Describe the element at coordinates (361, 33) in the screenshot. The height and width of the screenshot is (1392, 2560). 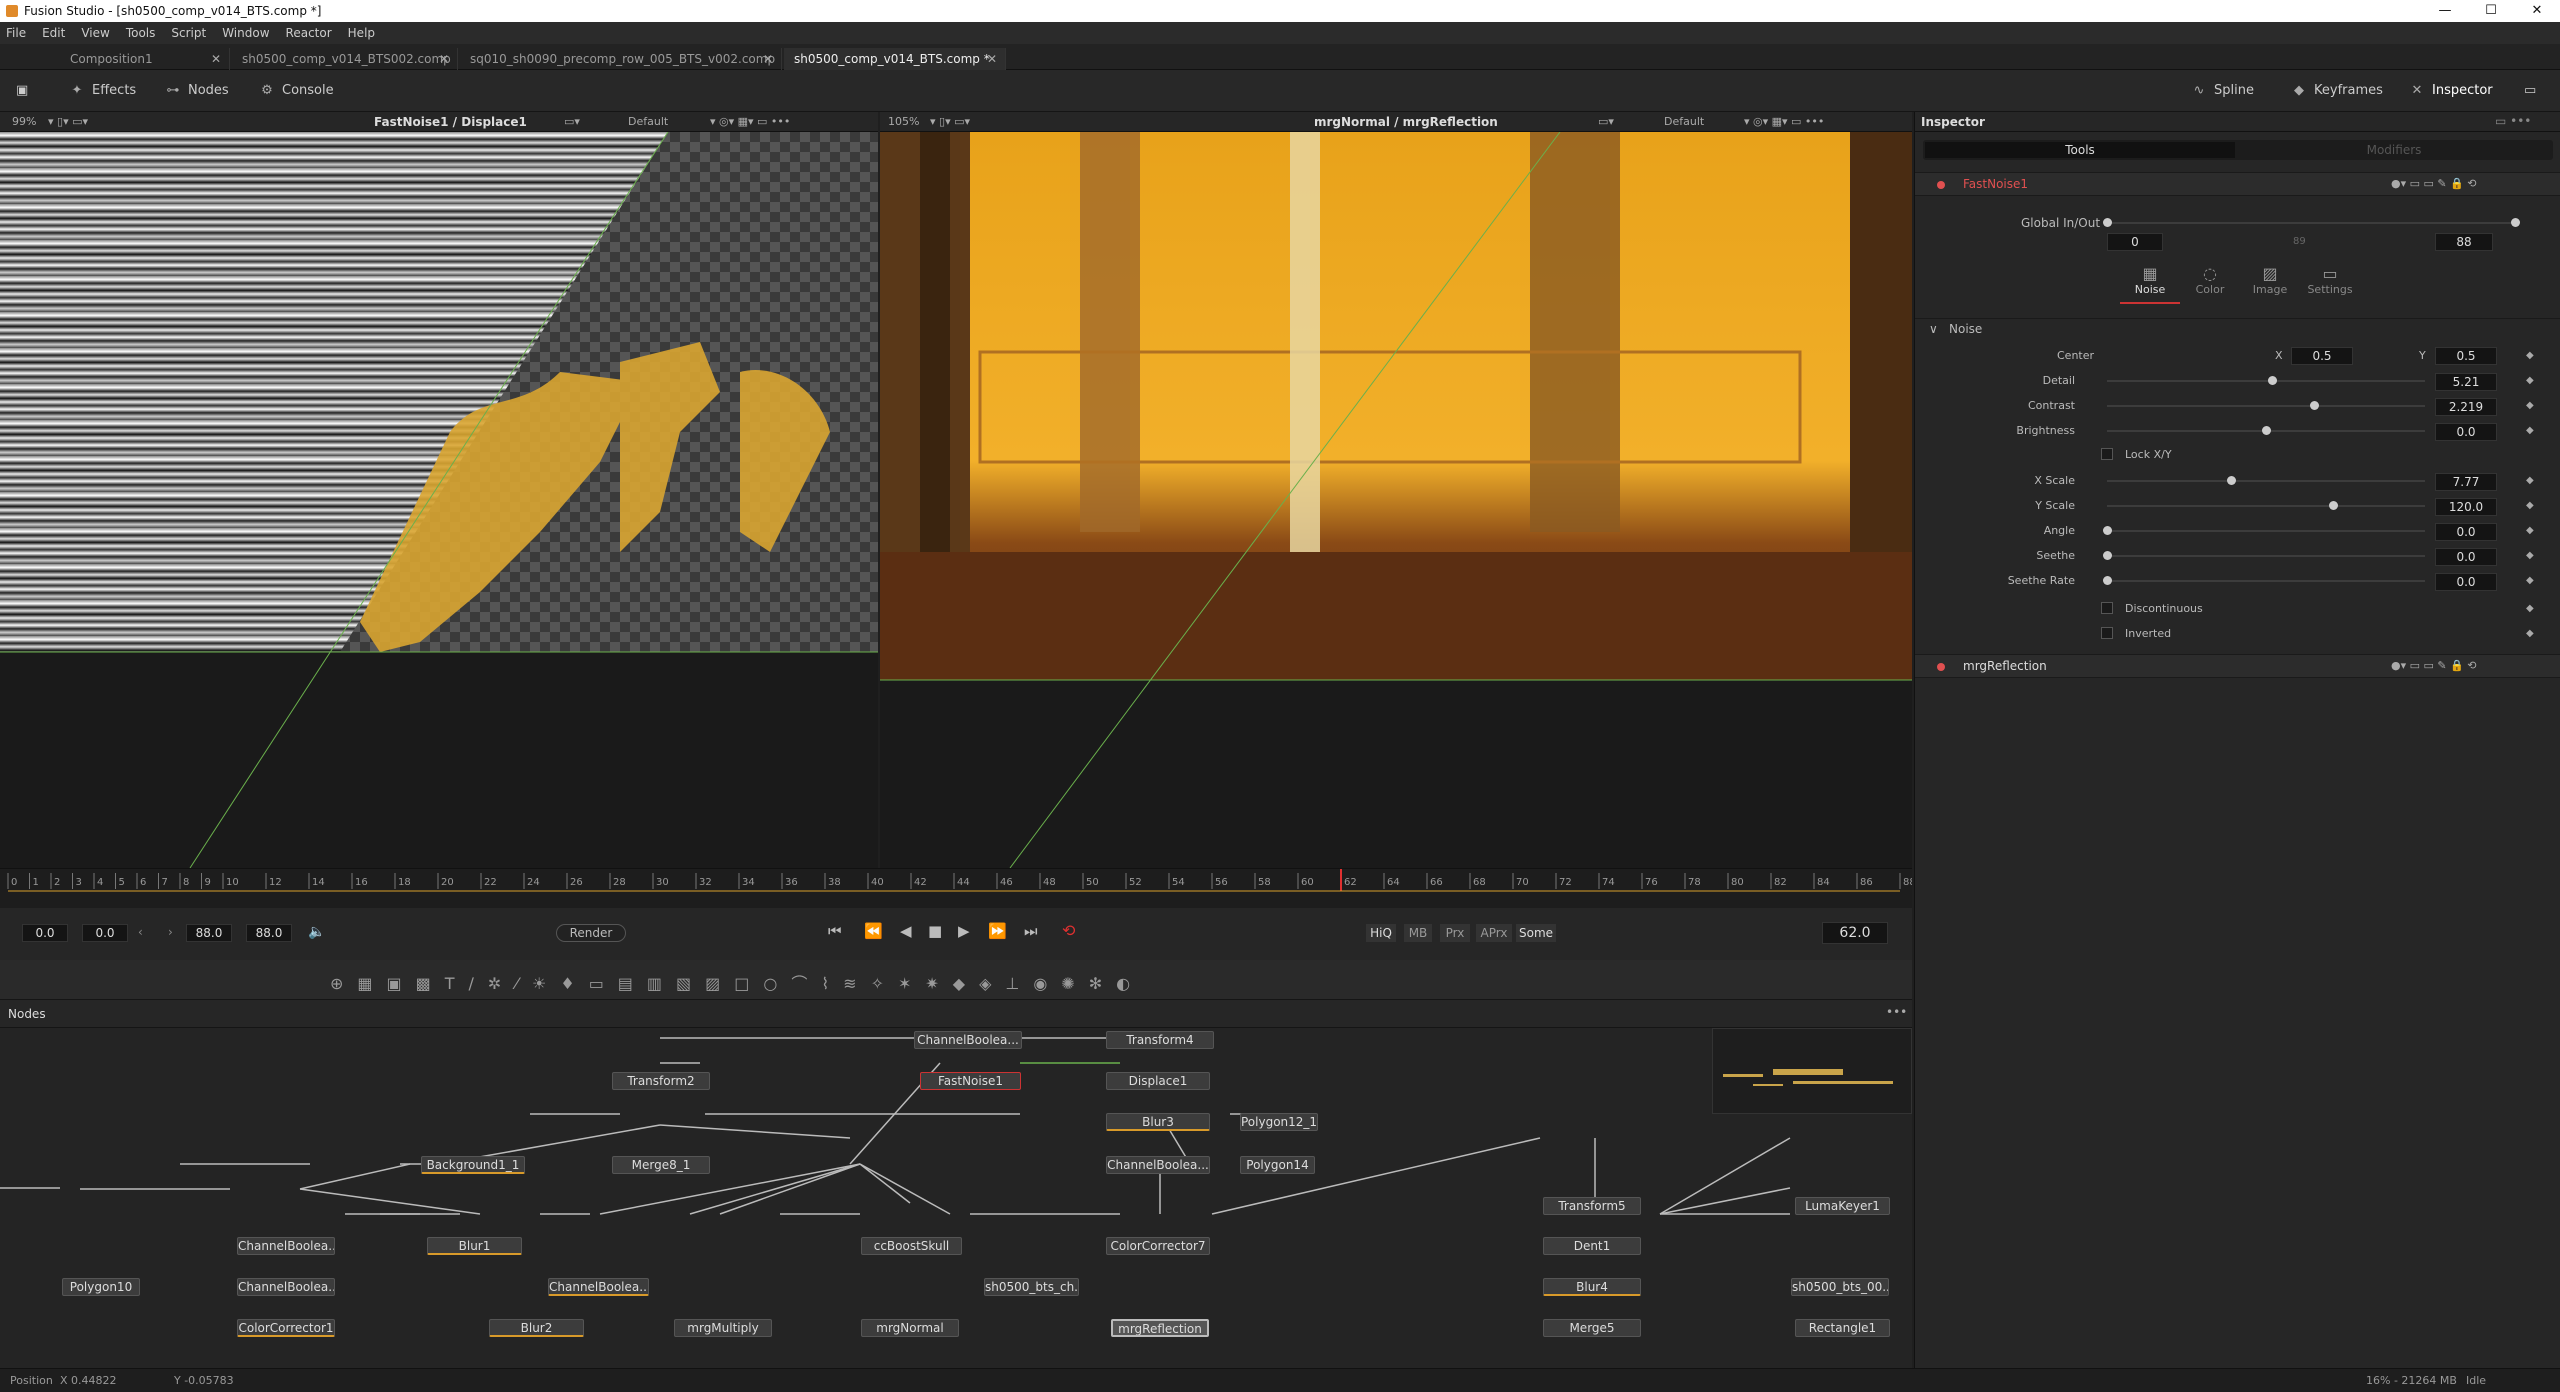
I see `menu-help: Help` at that location.